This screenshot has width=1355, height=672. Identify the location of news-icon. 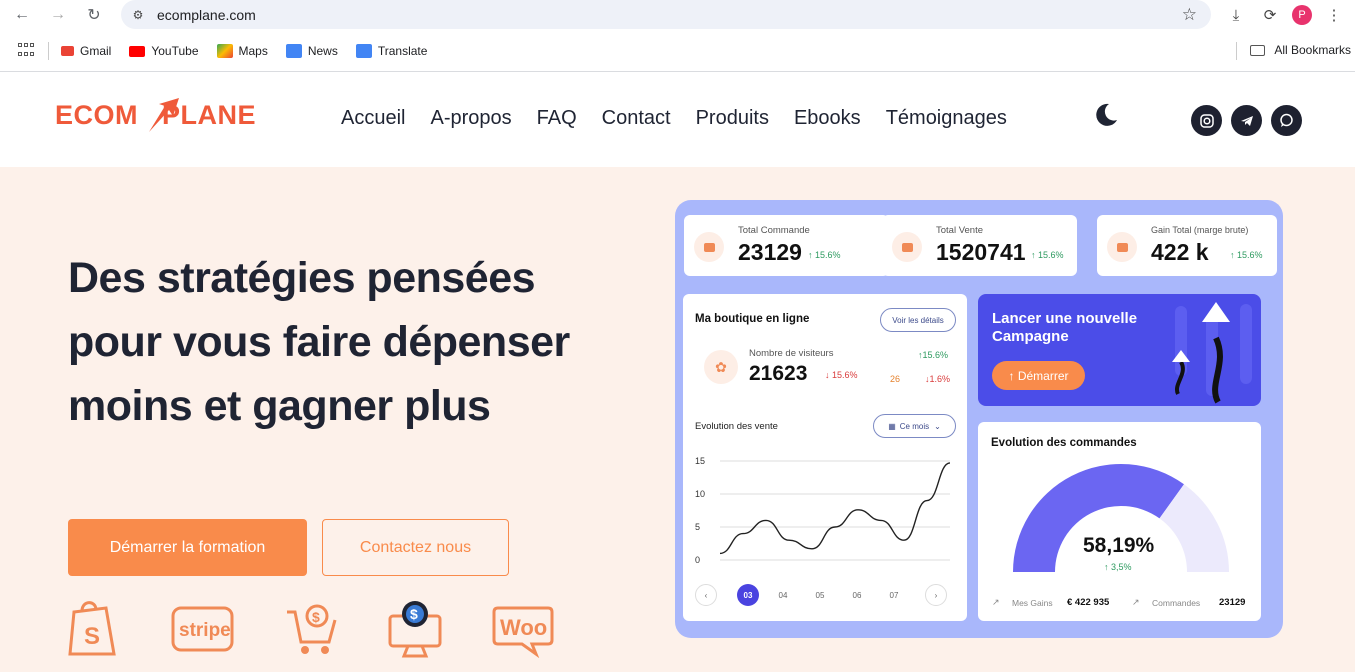
(293, 51).